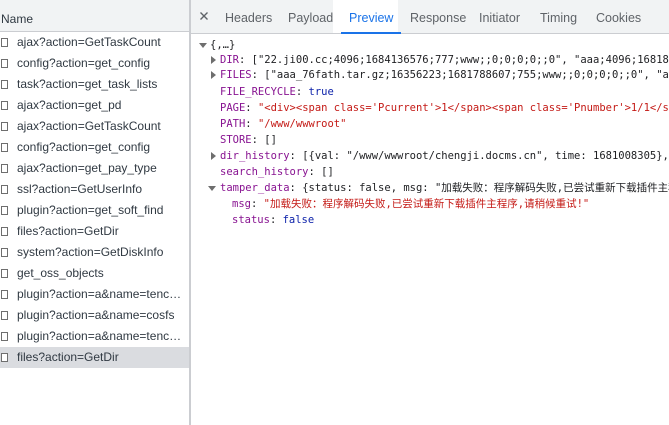 Image resolution: width=669 pixels, height=425 pixels. Describe the element at coordinates (426, 204) in the screenshot. I see `msg-value: "加载失败：程序解码失败,已尝试重新下载插件主程序,请稍候重试!"` at that location.